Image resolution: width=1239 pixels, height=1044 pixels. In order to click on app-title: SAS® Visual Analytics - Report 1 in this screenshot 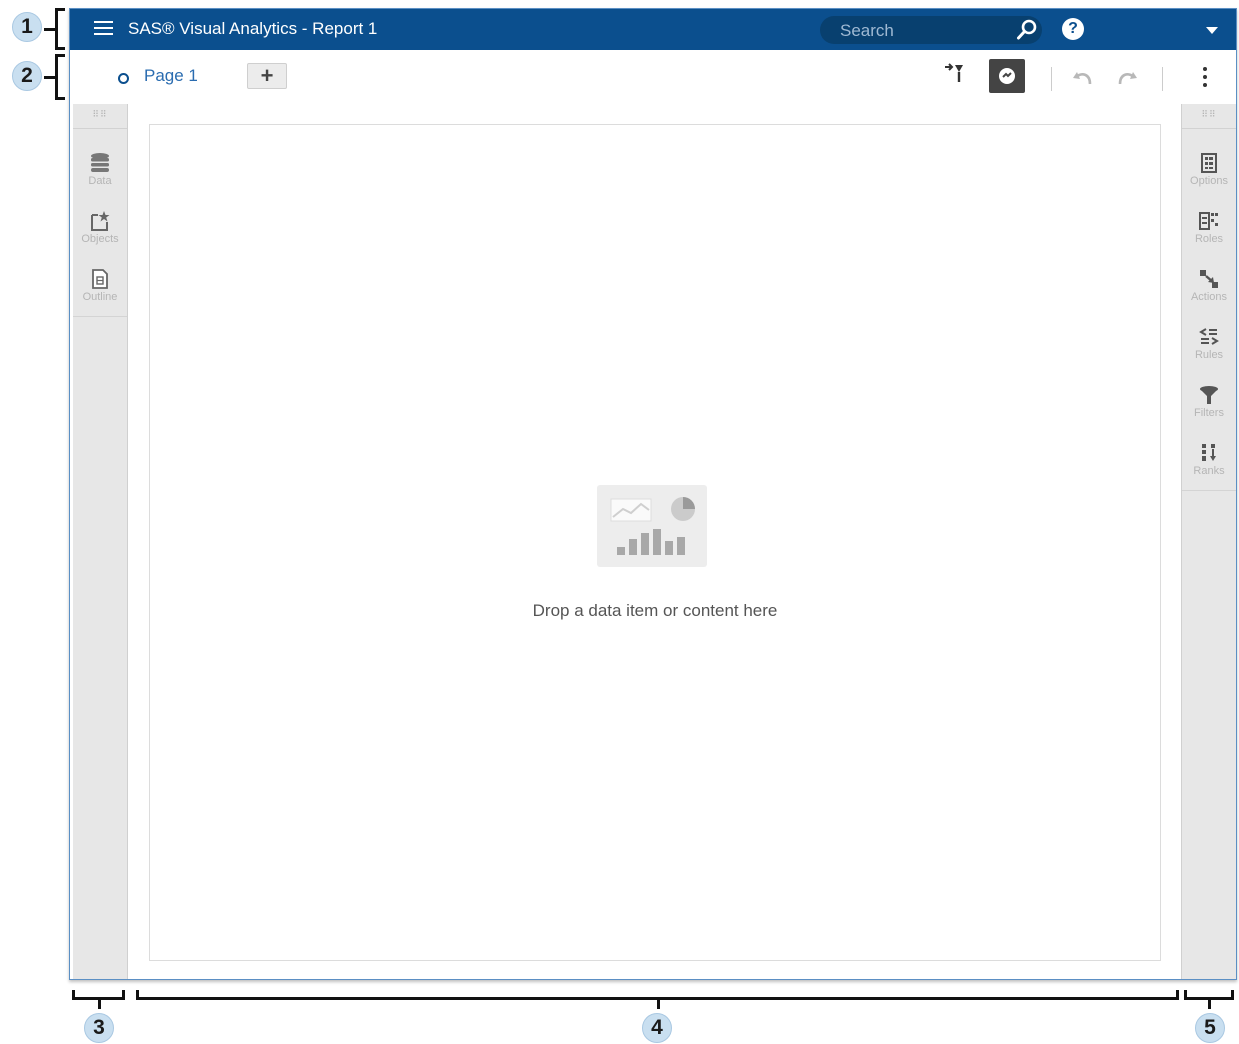, I will do `click(253, 28)`.